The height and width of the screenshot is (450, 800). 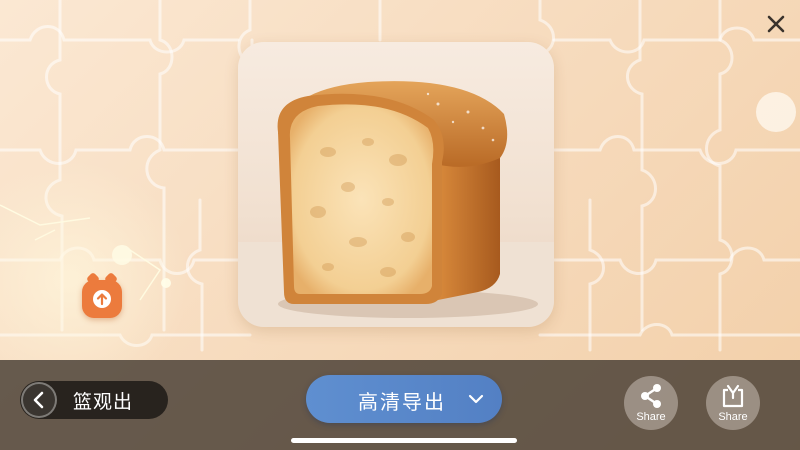 I want to click on close-button, so click(x=776, y=24).